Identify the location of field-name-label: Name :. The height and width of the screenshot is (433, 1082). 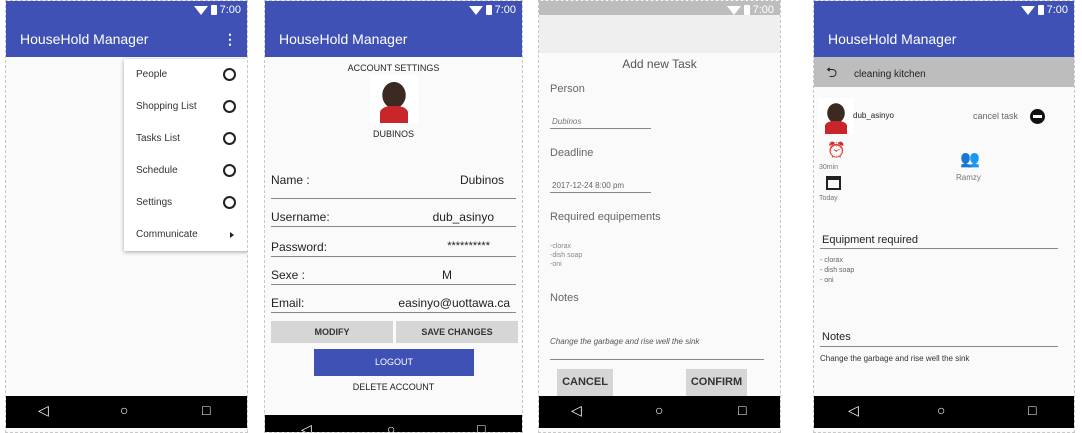
(290, 180).